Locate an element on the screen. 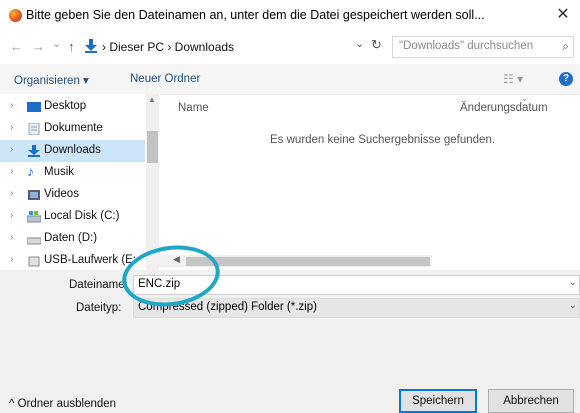 This screenshot has height=413, width=580. sidebar-item-data-d: › Daten (D:) is located at coordinates (72, 239).